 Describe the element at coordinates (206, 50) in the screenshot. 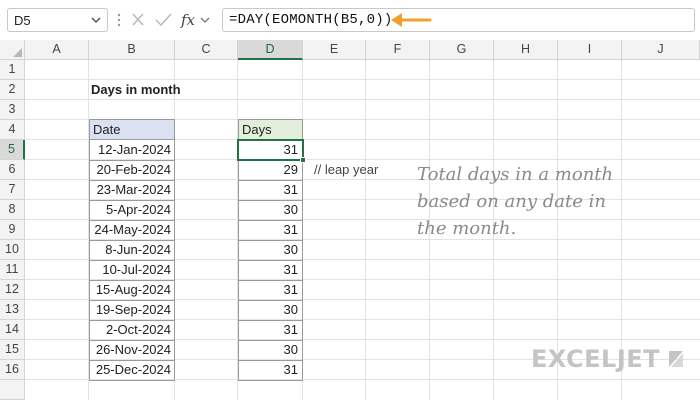

I see `column-header-c: C` at that location.